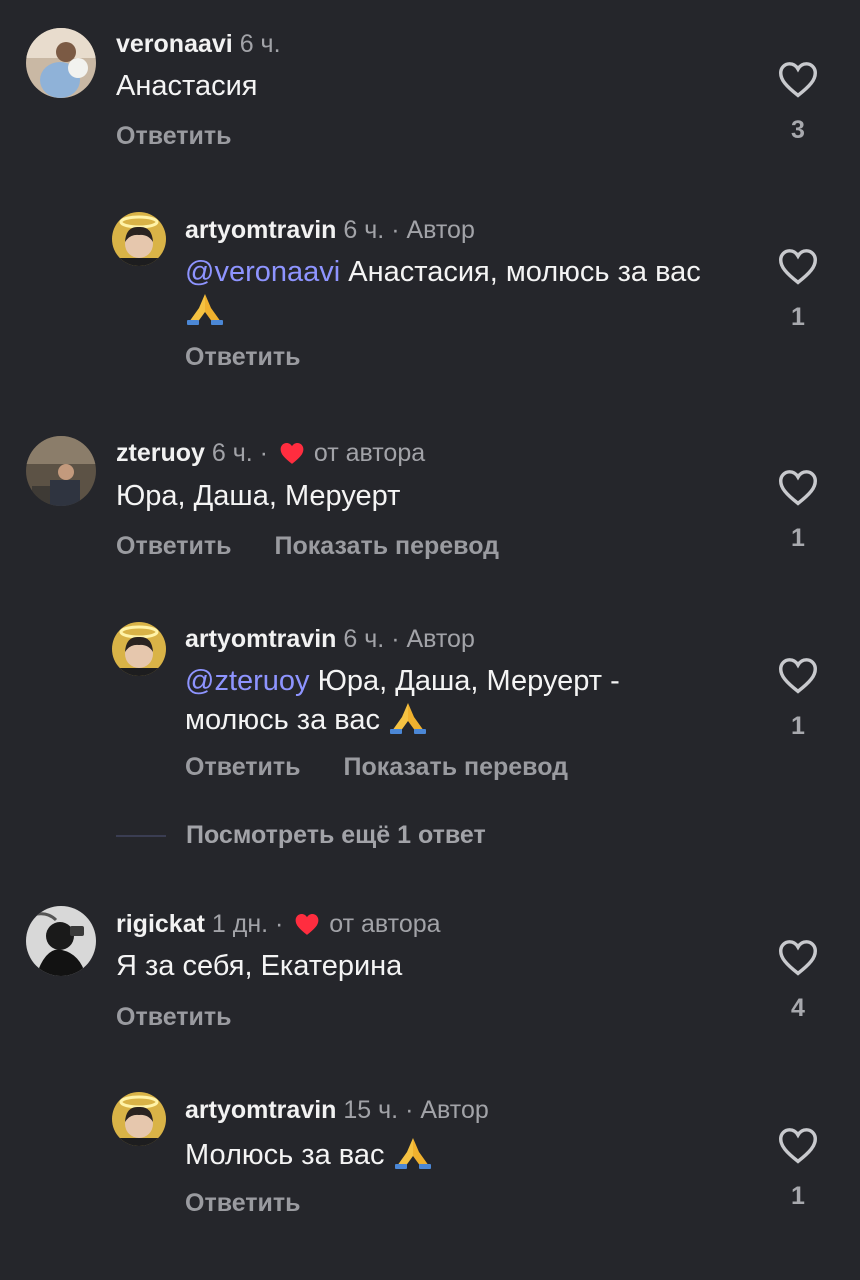  What do you see at coordinates (798, 102) in the screenshot?
I see `like-control: 3` at bounding box center [798, 102].